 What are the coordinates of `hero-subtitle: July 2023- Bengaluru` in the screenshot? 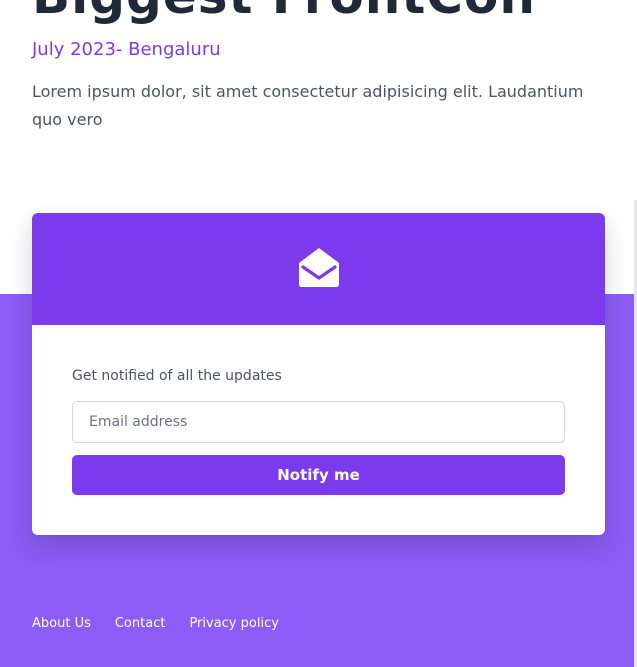 It's located at (126, 49).